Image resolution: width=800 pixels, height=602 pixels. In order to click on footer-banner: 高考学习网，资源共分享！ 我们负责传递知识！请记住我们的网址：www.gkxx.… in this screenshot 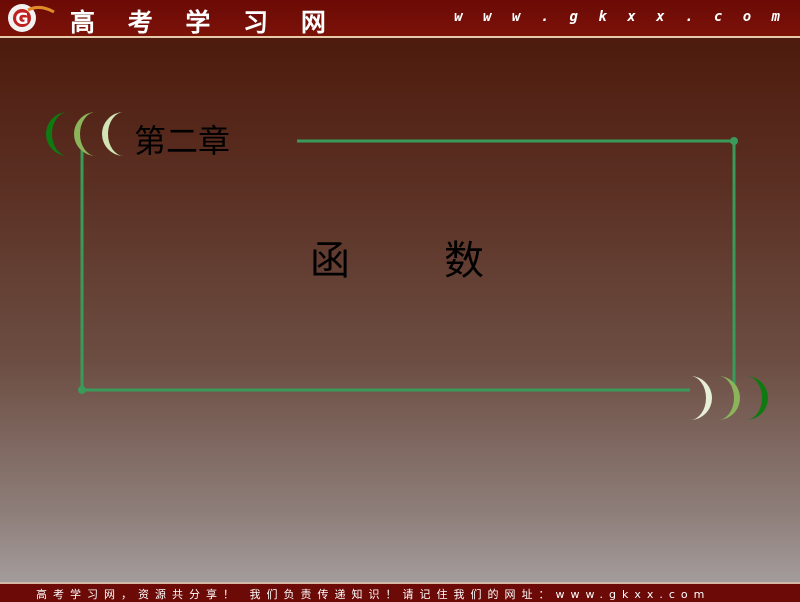, I will do `click(400, 592)`.